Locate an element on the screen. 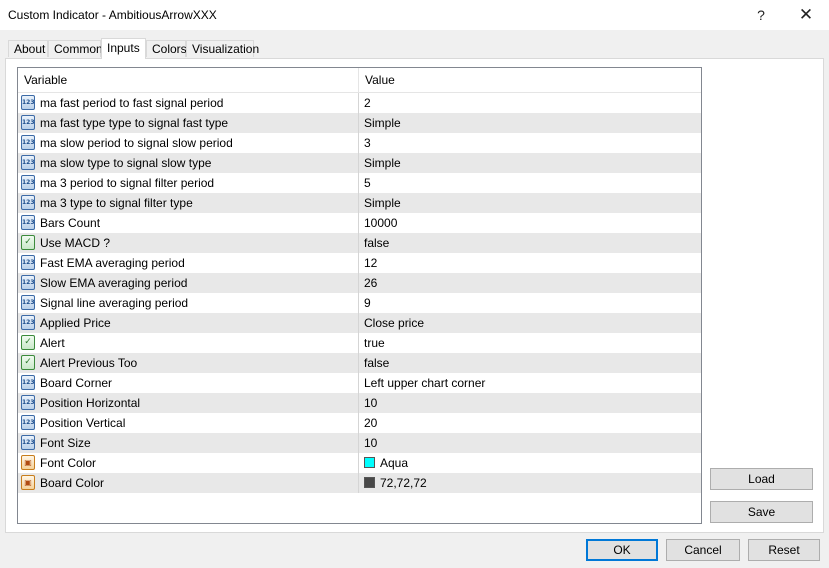 The height and width of the screenshot is (568, 829). color-icon: ▣ is located at coordinates (28, 462).